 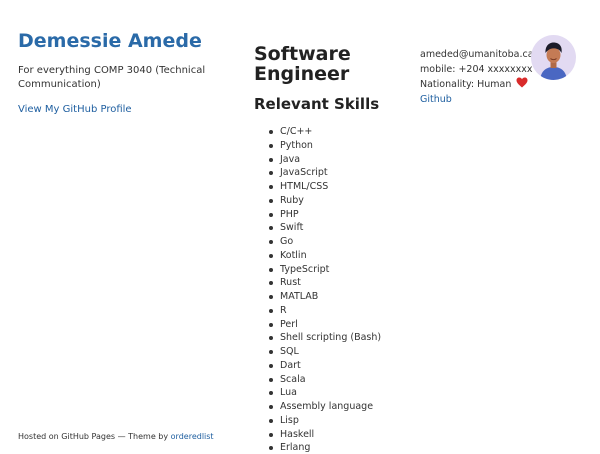 I want to click on skill-item: Dart, so click(x=324, y=366).